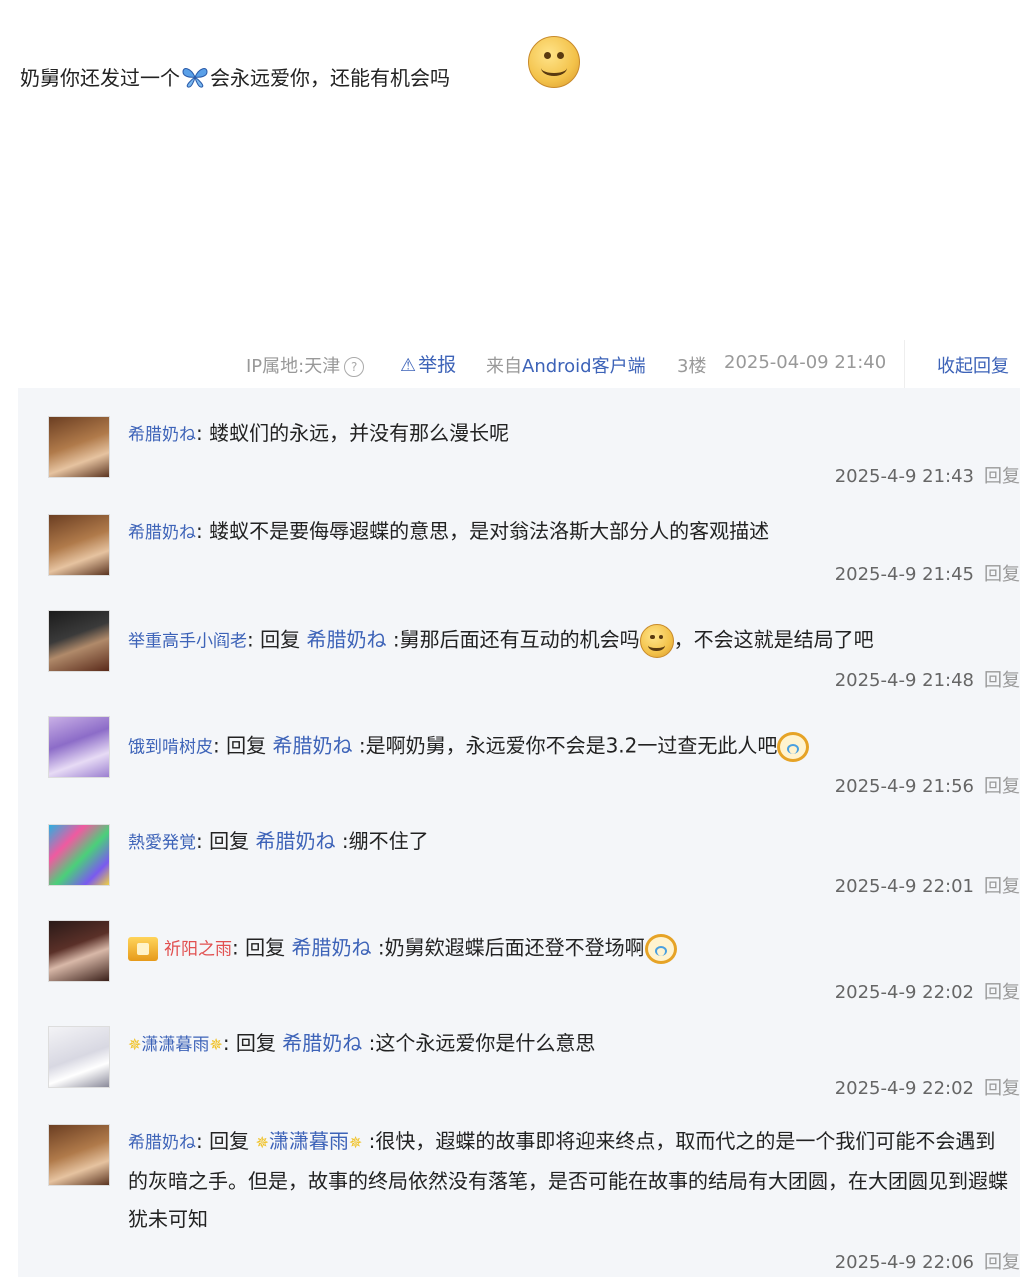  What do you see at coordinates (584, 366) in the screenshot?
I see `source-client-link: Android客户端` at bounding box center [584, 366].